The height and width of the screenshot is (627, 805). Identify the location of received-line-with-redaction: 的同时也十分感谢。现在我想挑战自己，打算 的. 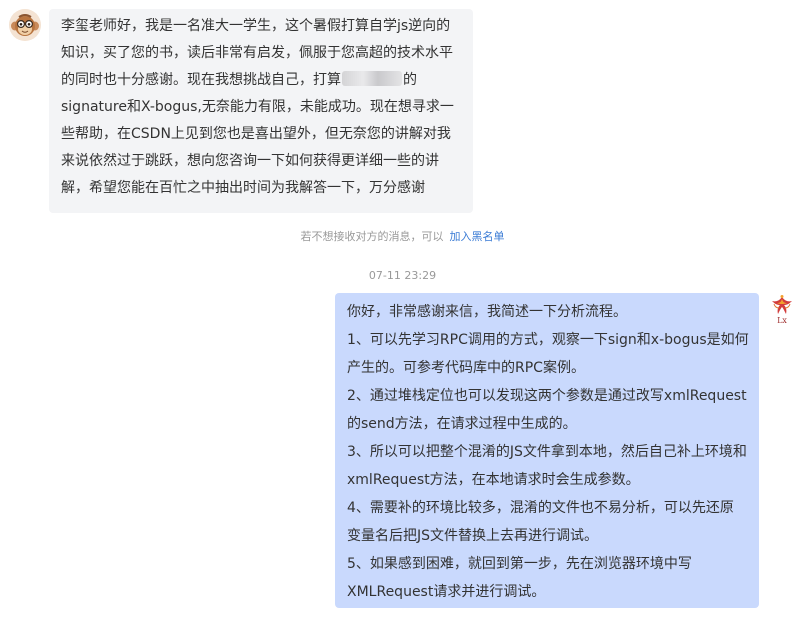
(261, 80).